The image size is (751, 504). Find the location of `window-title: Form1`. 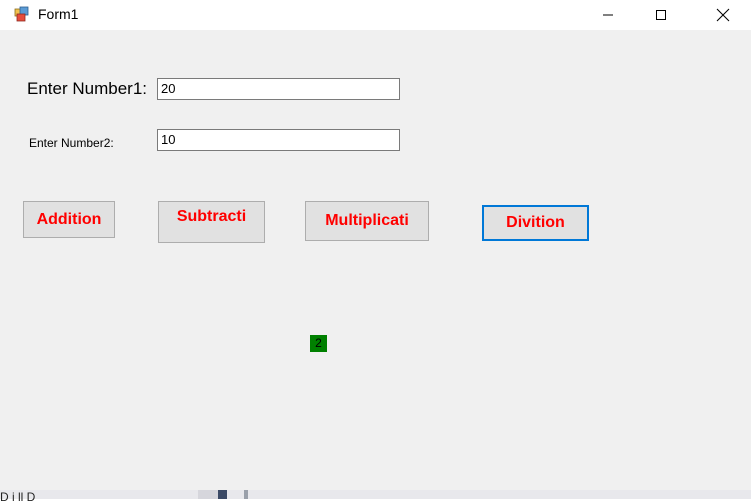

window-title: Form1 is located at coordinates (58, 14).